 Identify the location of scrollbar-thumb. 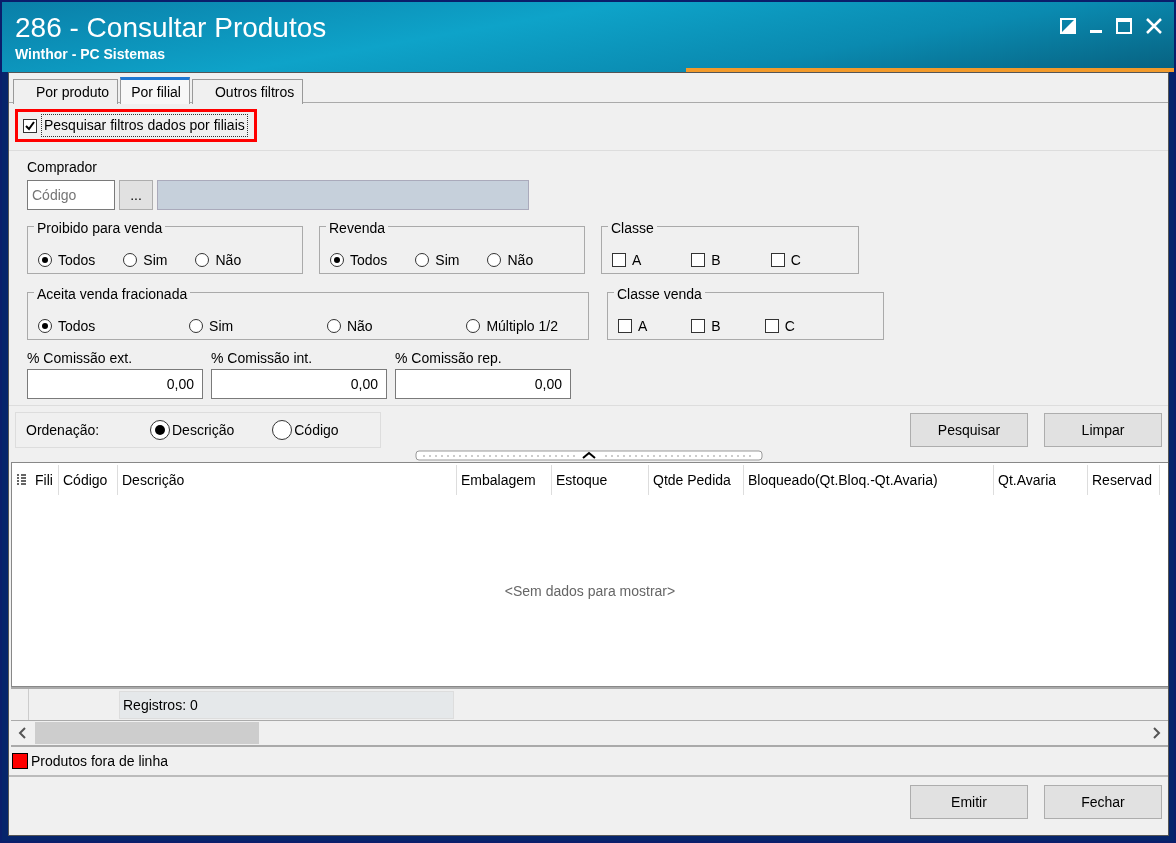
(147, 733).